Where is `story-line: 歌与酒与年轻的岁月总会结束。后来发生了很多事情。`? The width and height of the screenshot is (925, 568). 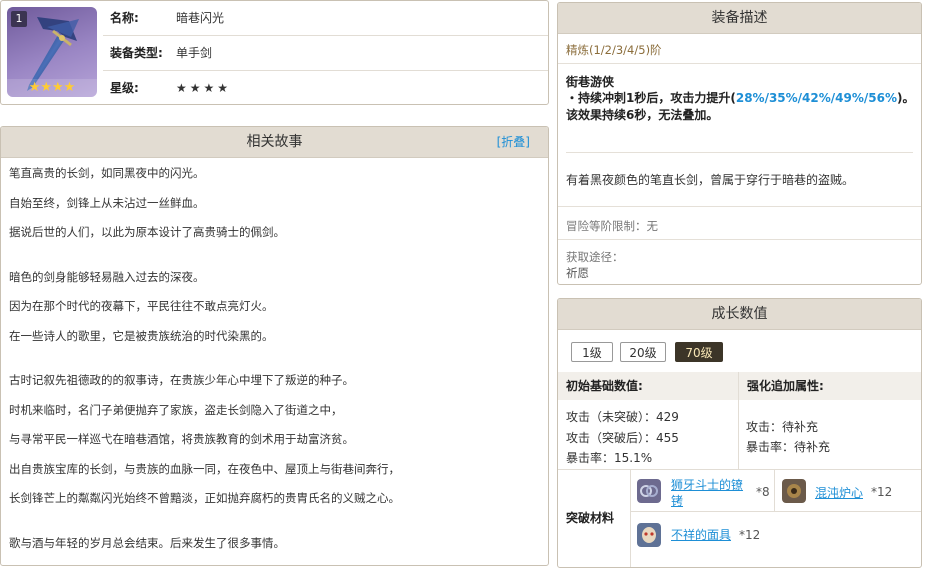 story-line: 歌与酒与年轻的岁月总会结束。后来发生了很多事情。 is located at coordinates (147, 542).